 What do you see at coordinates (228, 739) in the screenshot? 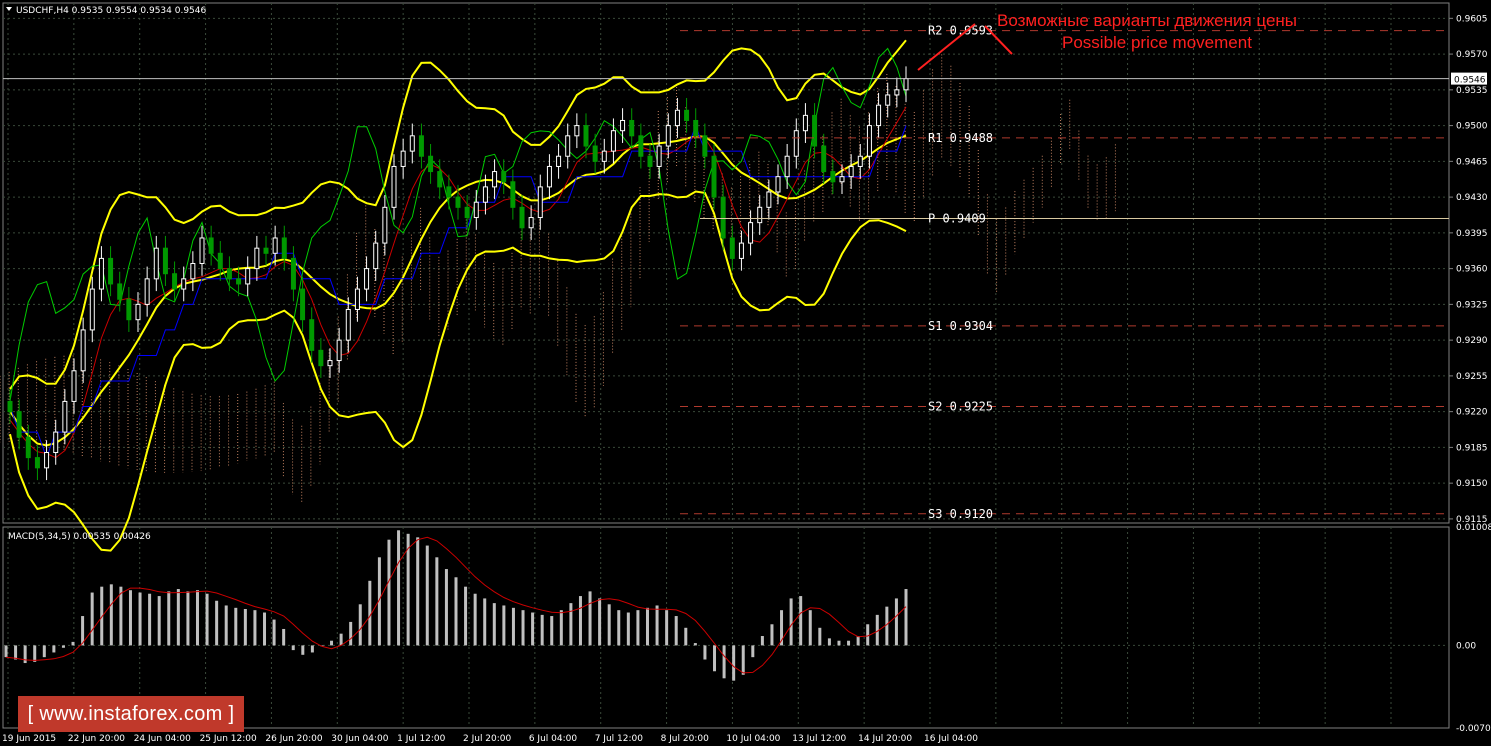
I see `x-tick-label: 25 Jun 12:00` at bounding box center [228, 739].